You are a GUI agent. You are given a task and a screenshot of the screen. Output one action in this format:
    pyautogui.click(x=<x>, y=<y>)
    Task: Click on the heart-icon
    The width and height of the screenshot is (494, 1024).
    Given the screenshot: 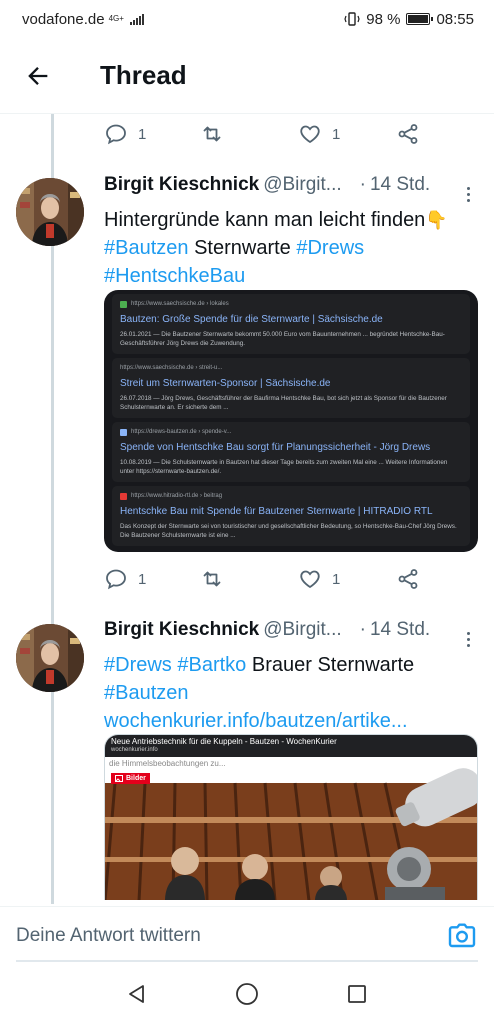 What is the action you would take?
    pyautogui.click(x=310, y=579)
    